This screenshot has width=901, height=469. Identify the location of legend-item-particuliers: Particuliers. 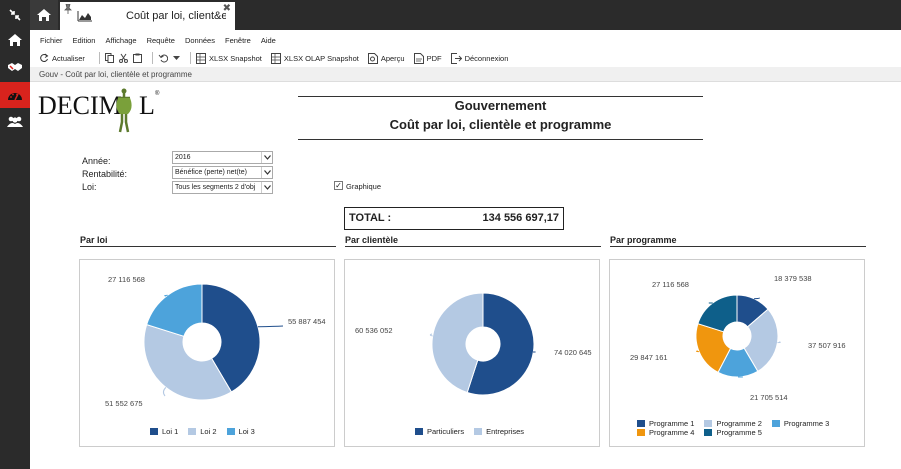
(439, 431).